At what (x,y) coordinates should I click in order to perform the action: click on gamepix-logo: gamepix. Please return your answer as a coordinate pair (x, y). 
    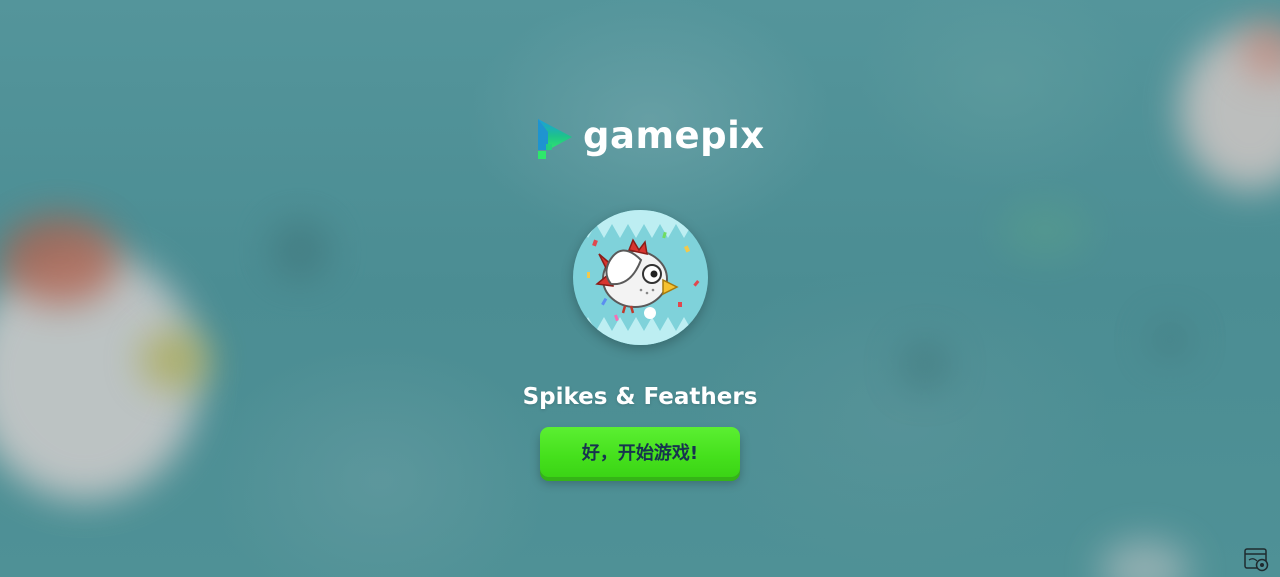
    Looking at the image, I should click on (650, 137).